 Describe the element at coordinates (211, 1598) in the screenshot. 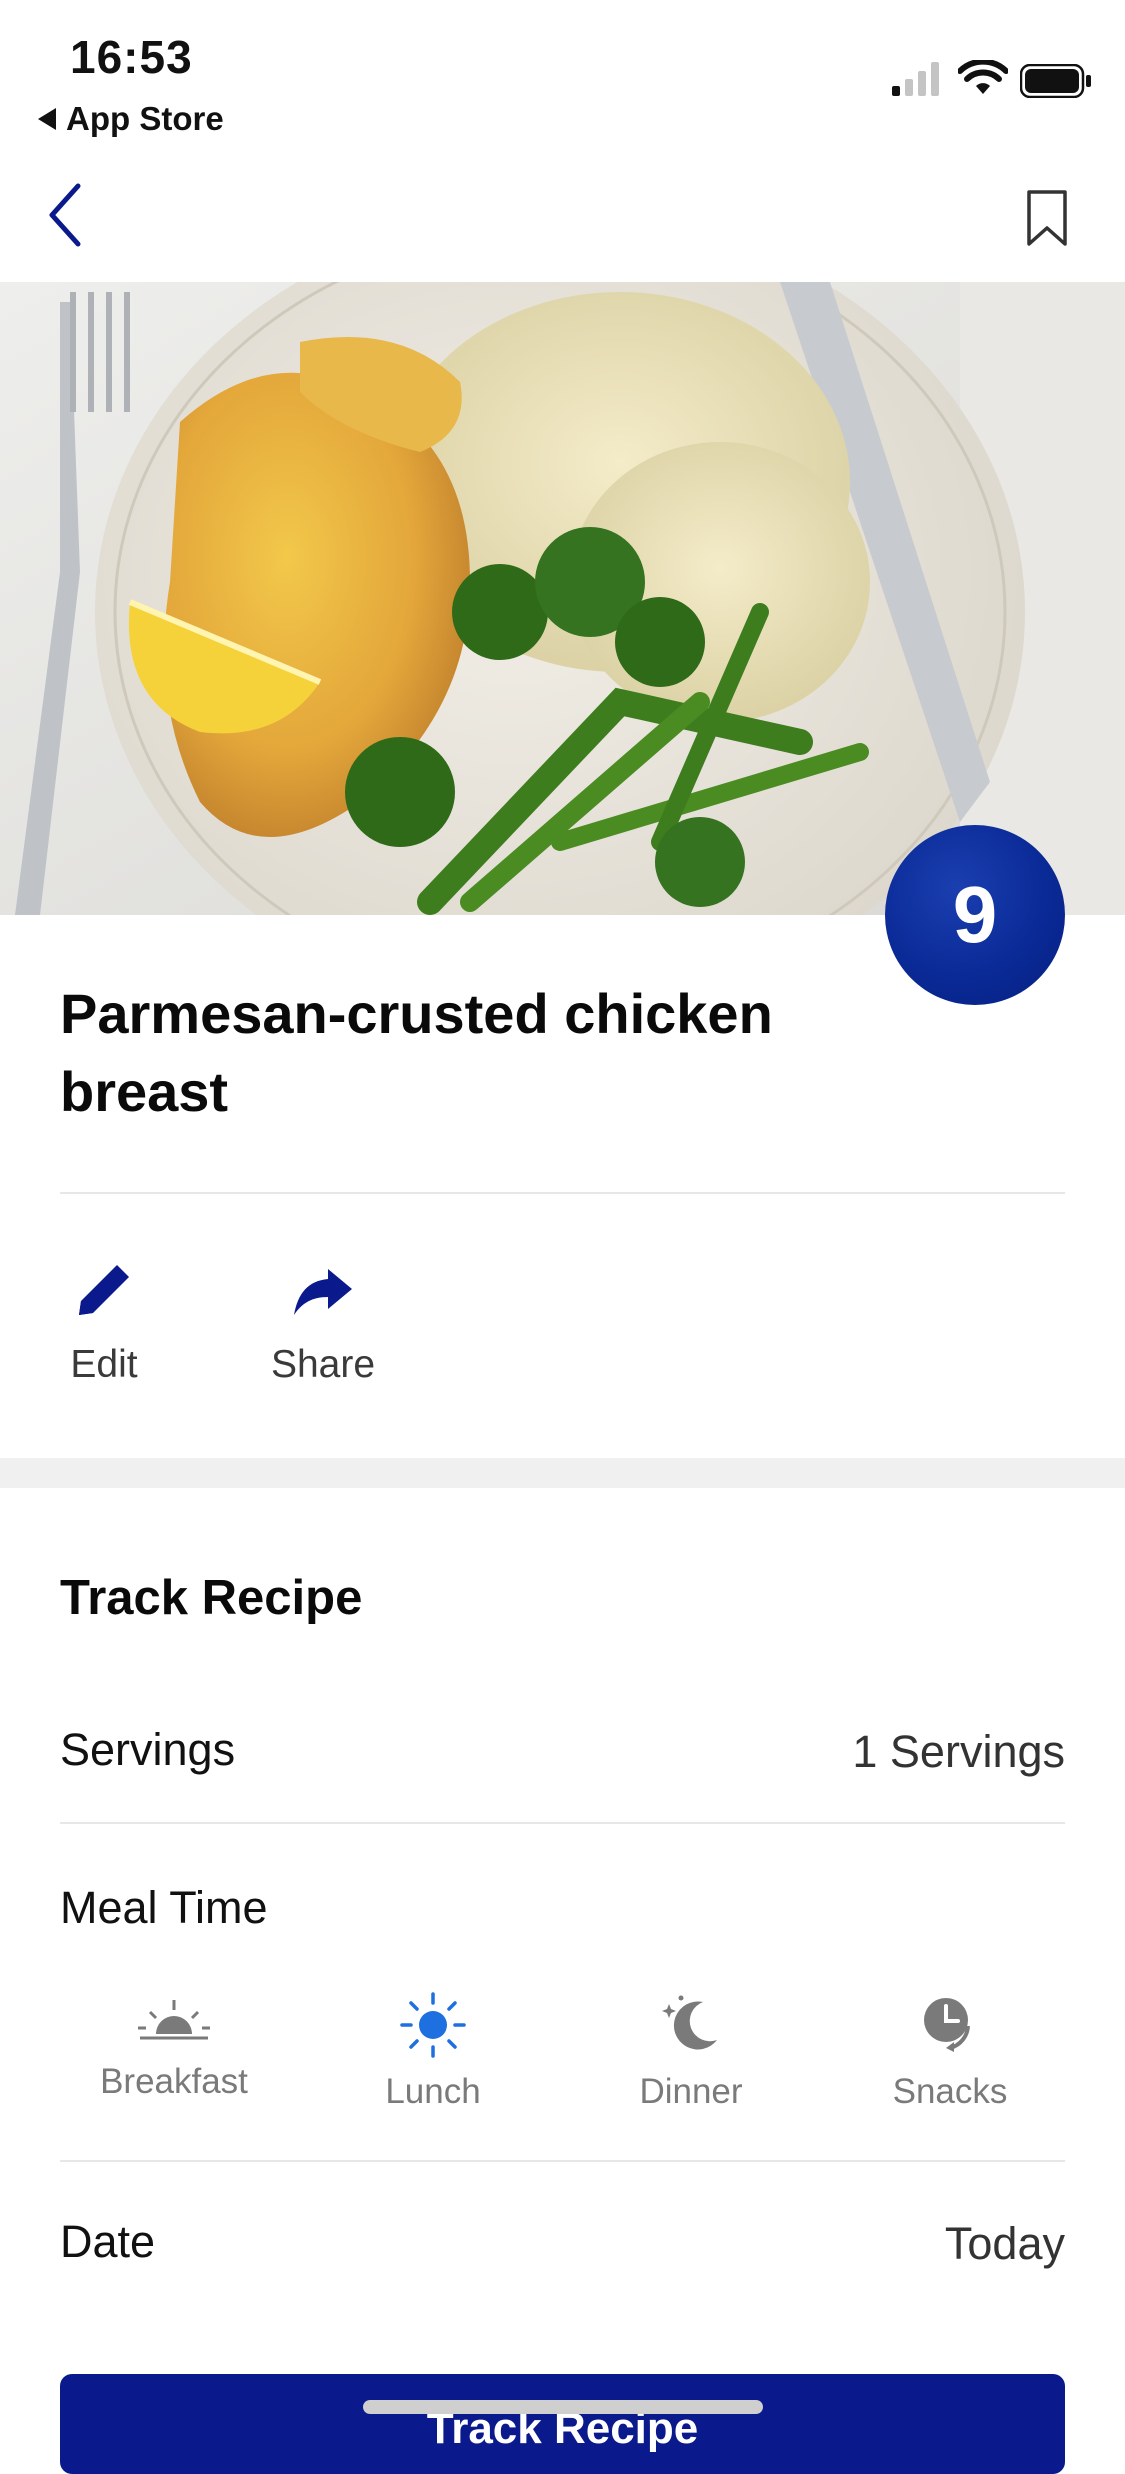

I see `track-recipe-heading: Track Recipe` at that location.